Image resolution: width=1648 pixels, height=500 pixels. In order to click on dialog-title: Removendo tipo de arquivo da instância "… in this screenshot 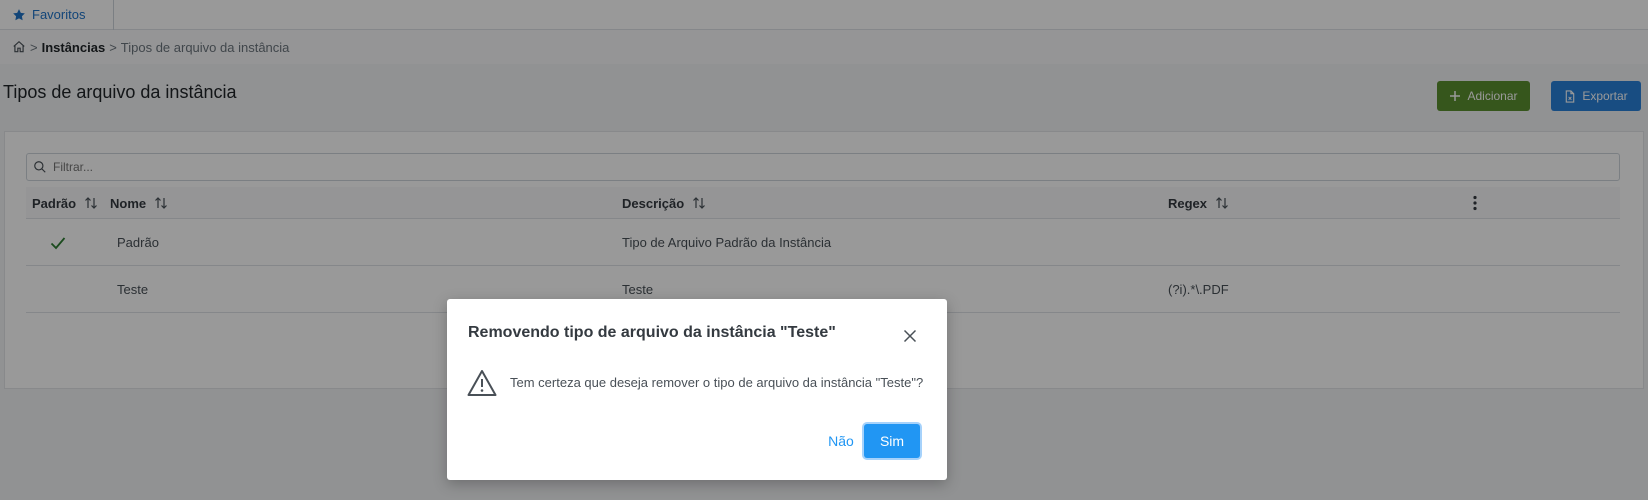, I will do `click(652, 332)`.